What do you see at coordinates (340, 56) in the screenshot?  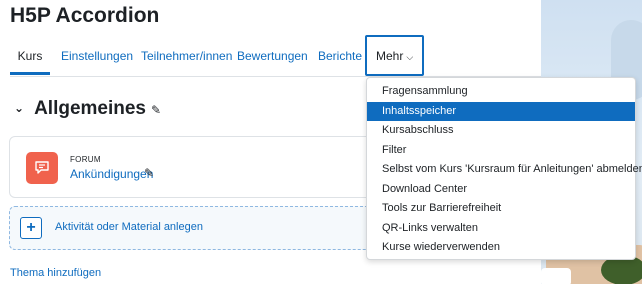 I see `tab-berichte: Berichte` at bounding box center [340, 56].